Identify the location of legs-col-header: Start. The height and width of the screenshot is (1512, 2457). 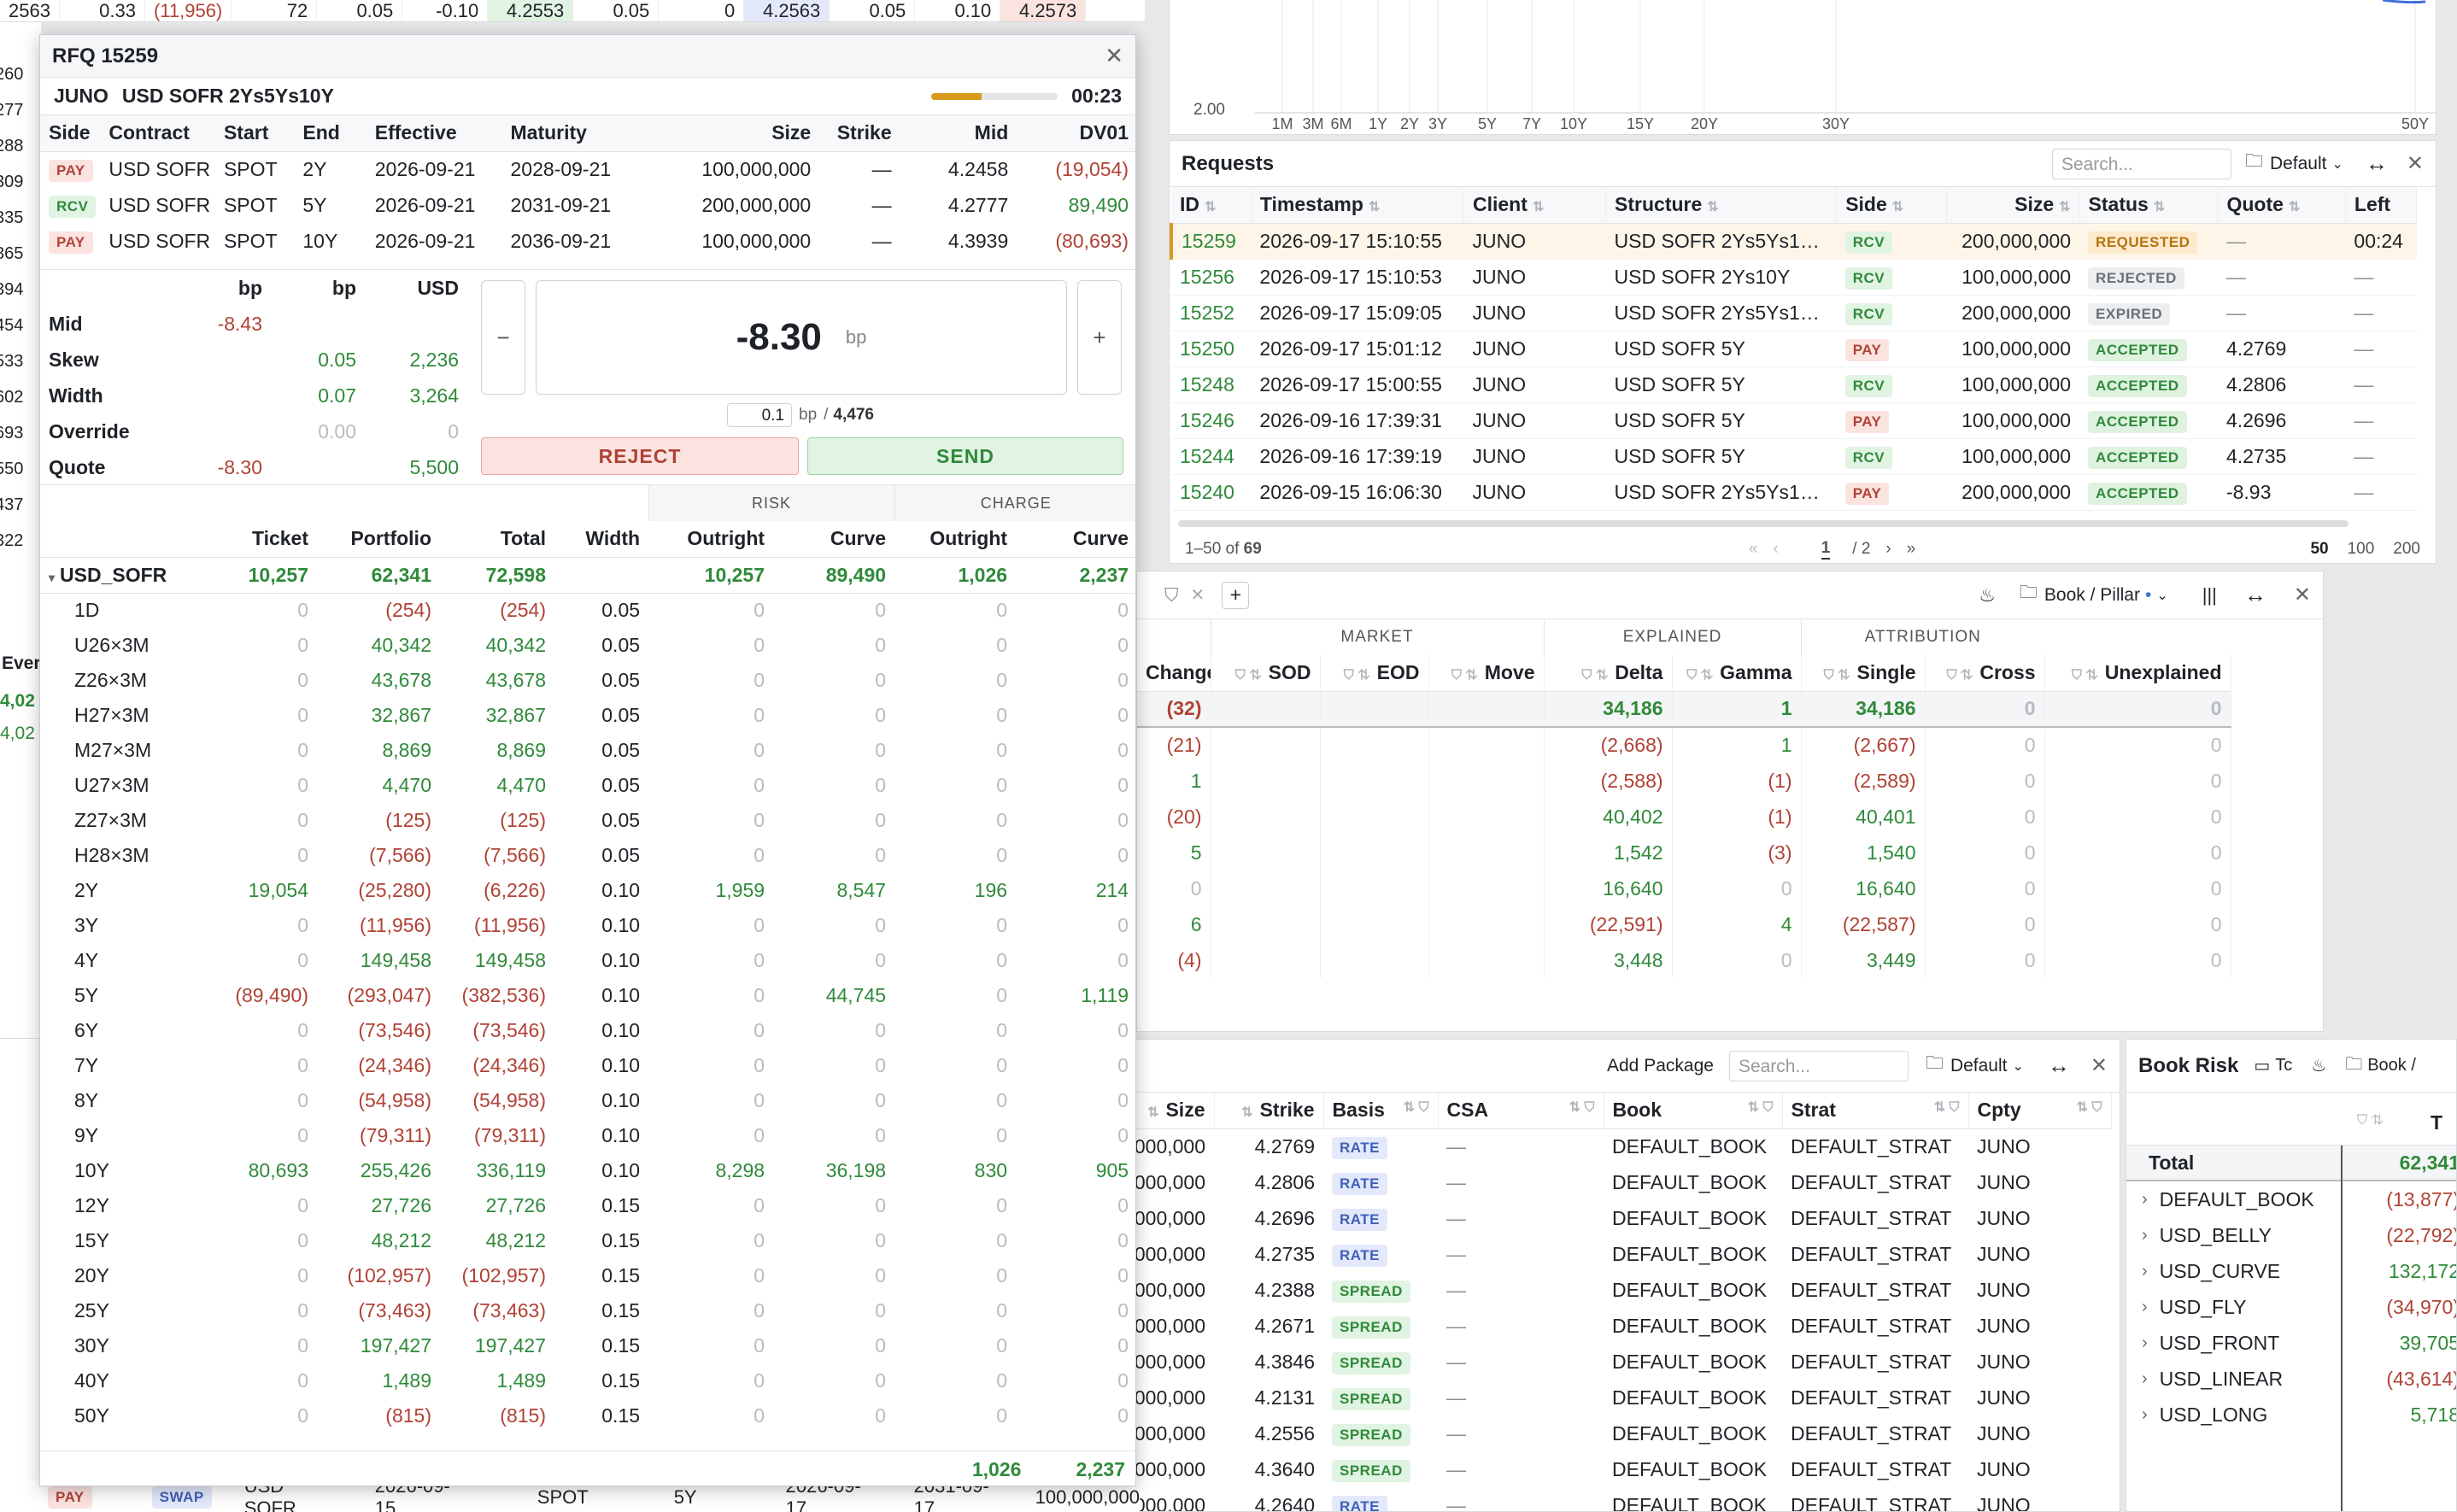
(255, 133).